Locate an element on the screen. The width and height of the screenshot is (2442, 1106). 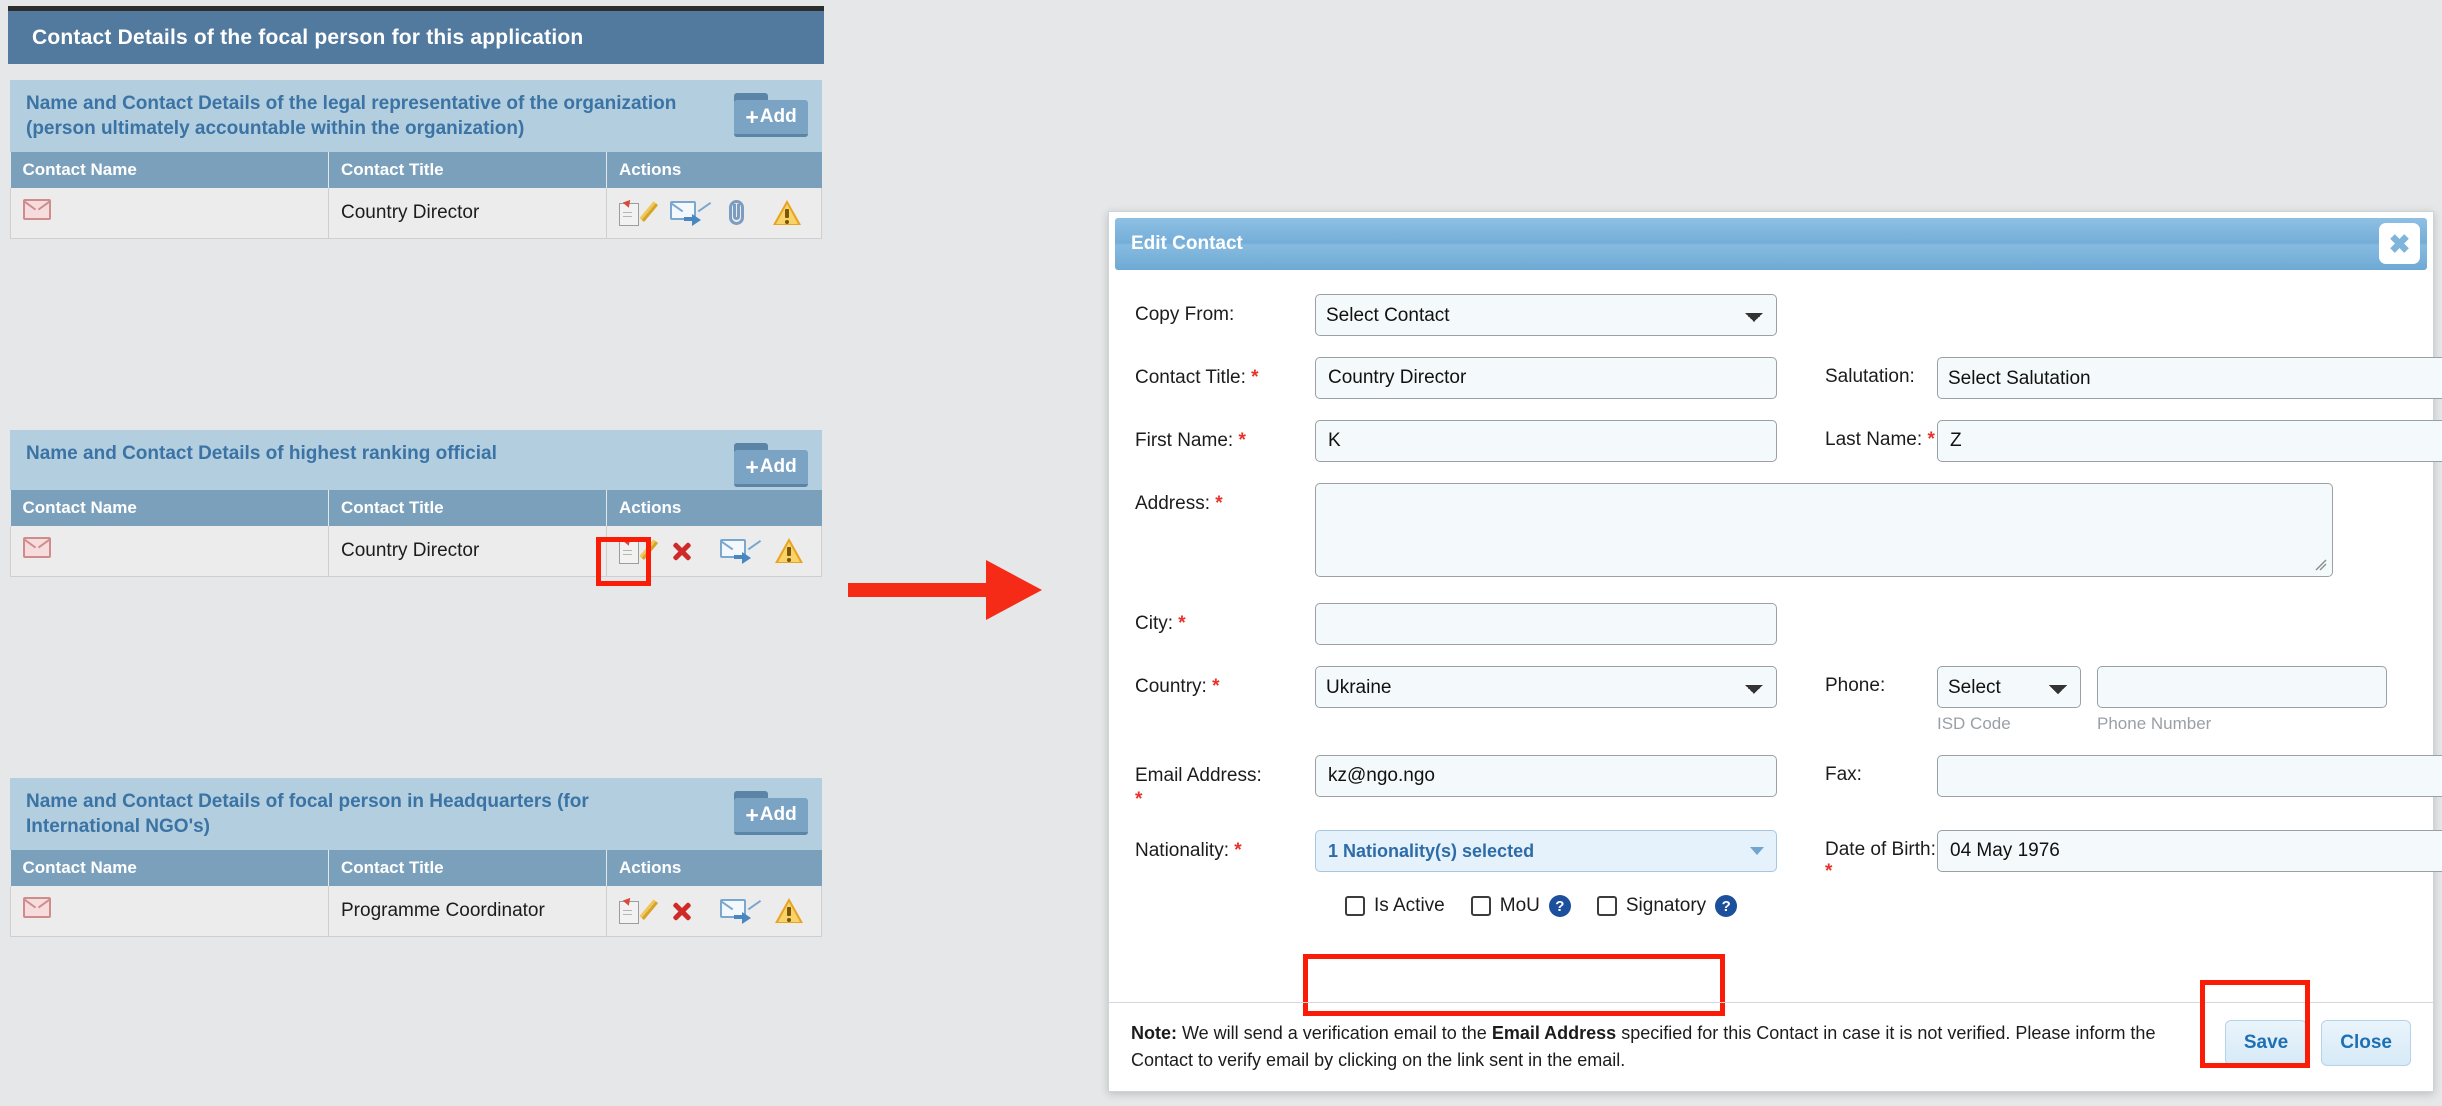
paperclip-icon is located at coordinates (737, 212).